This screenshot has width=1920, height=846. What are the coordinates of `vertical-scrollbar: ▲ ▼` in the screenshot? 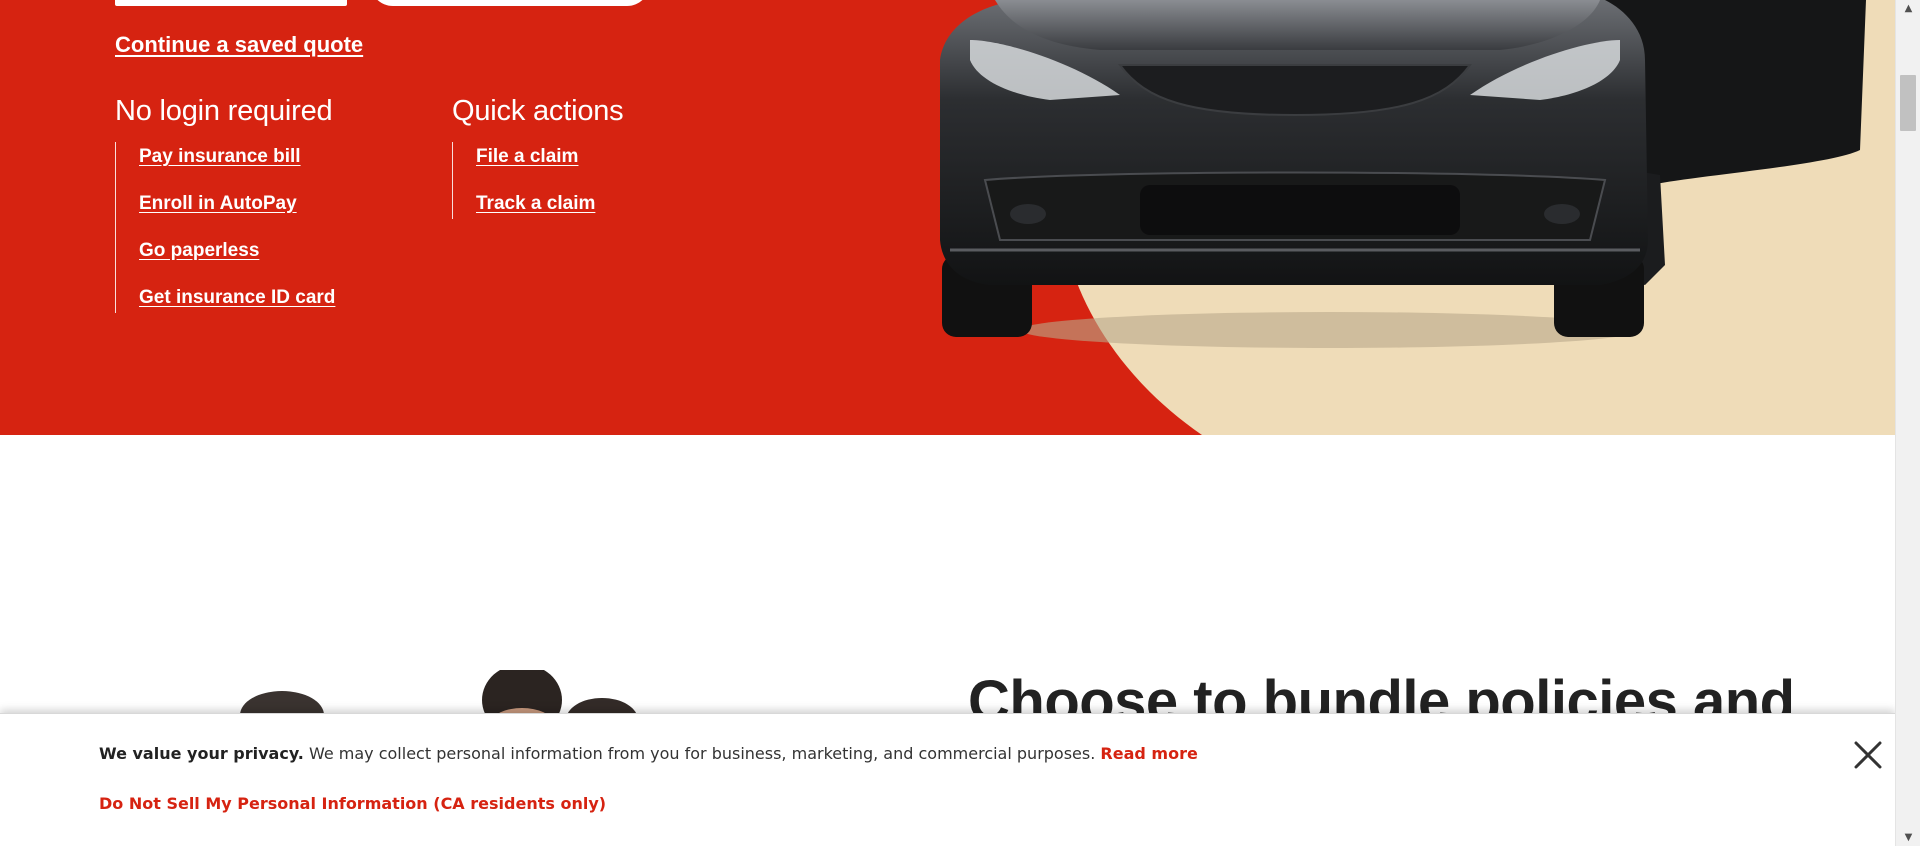 It's located at (1907, 423).